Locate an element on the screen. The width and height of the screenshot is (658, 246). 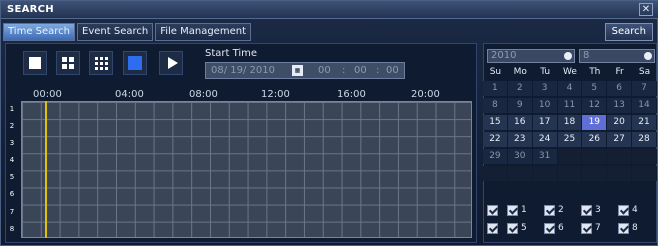
channel-checkbox: 3 is located at coordinates (599, 210).